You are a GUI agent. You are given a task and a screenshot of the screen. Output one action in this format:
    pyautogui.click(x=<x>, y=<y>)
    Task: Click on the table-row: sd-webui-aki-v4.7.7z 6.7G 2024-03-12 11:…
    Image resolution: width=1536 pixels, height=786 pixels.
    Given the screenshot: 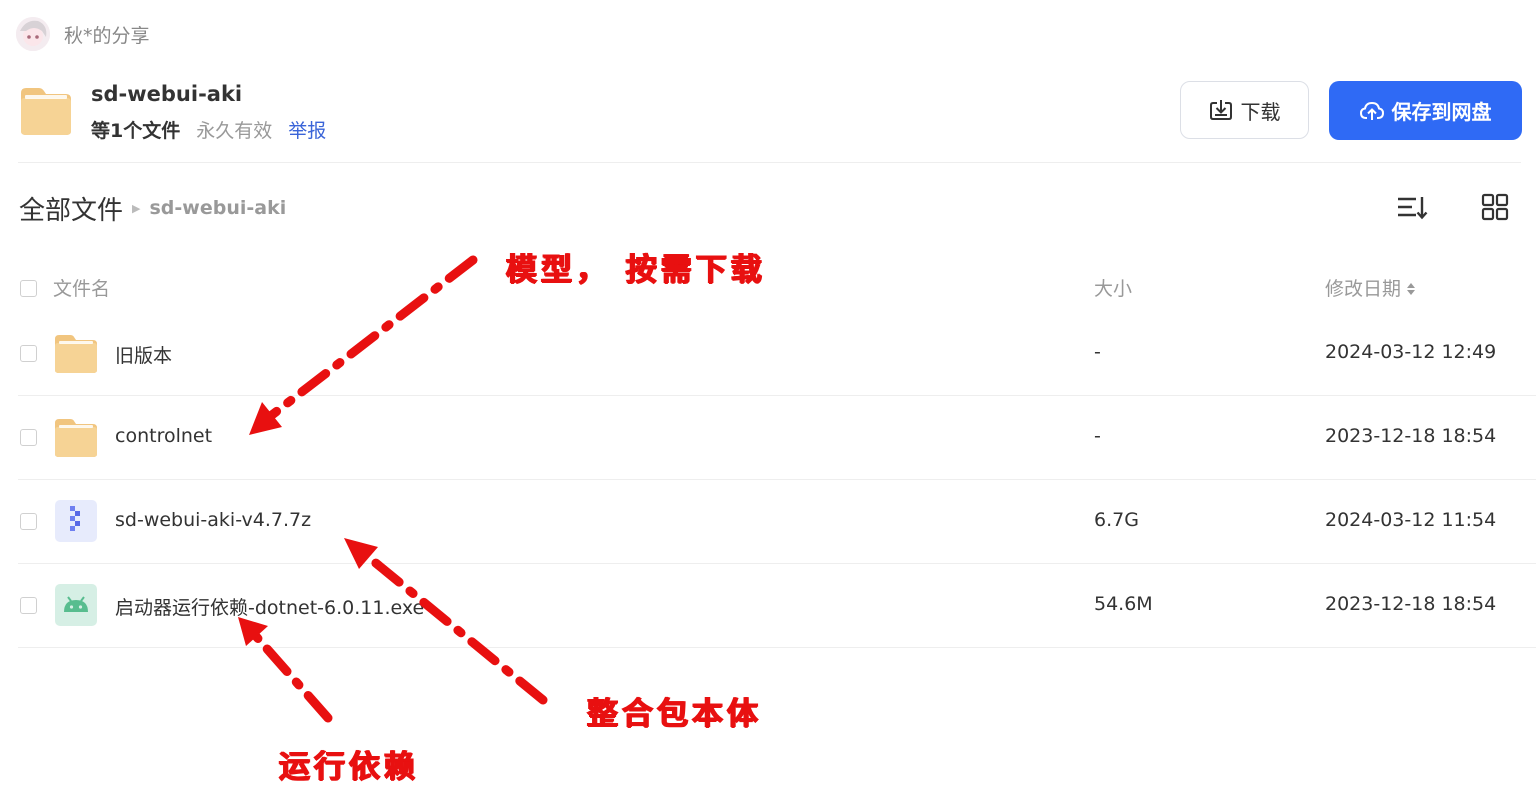 What is the action you would take?
    pyautogui.click(x=777, y=522)
    